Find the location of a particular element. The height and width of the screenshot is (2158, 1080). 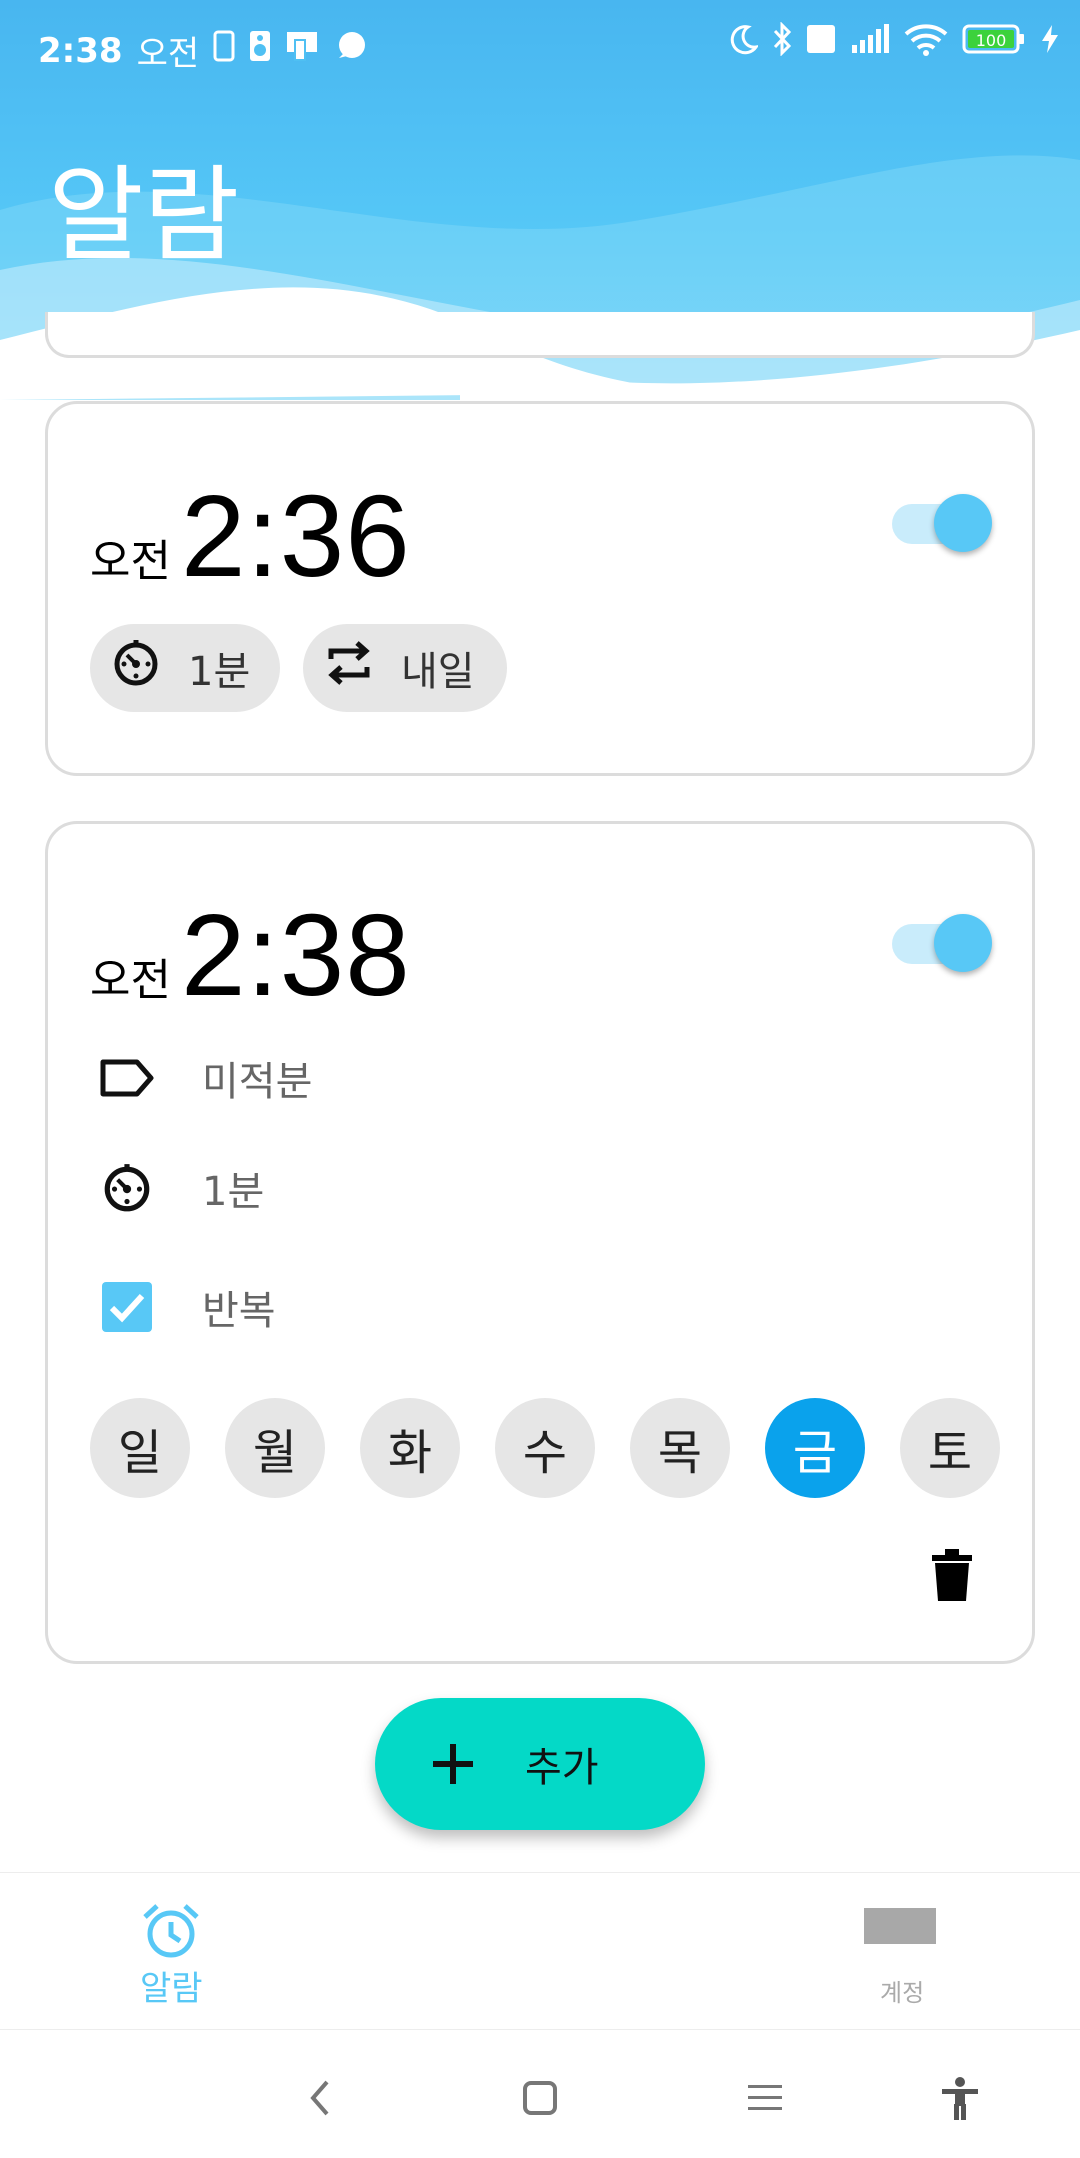

snooze-chip: 1분 is located at coordinates (185, 668).